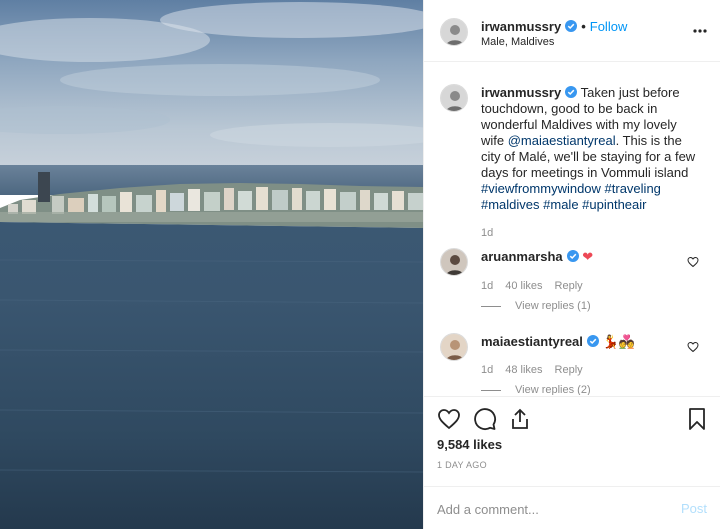 The image size is (720, 529). Describe the element at coordinates (562, 140) in the screenshot. I see `caption-mention: @maiaestiantyreal` at that location.